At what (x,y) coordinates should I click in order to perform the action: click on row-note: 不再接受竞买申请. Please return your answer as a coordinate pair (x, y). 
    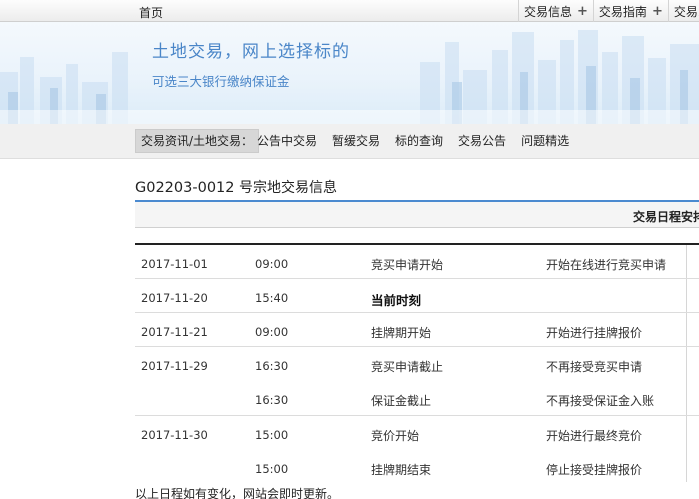
    Looking at the image, I should click on (594, 367).